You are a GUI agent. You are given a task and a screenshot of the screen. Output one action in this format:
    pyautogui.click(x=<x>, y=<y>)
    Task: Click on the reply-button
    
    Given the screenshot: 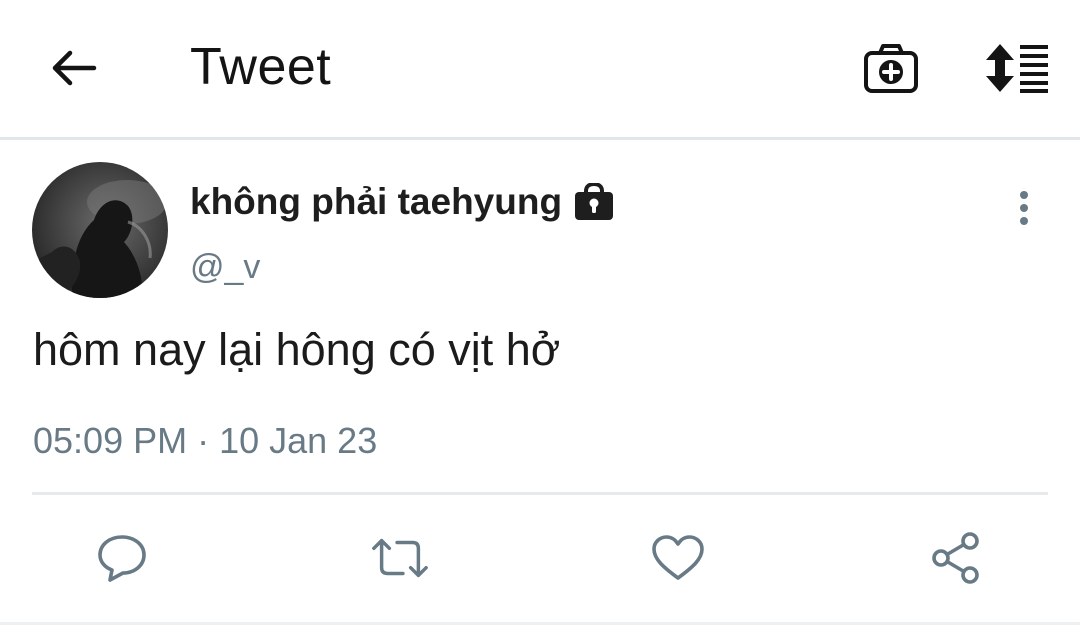 What is the action you would take?
    pyautogui.click(x=122, y=558)
    